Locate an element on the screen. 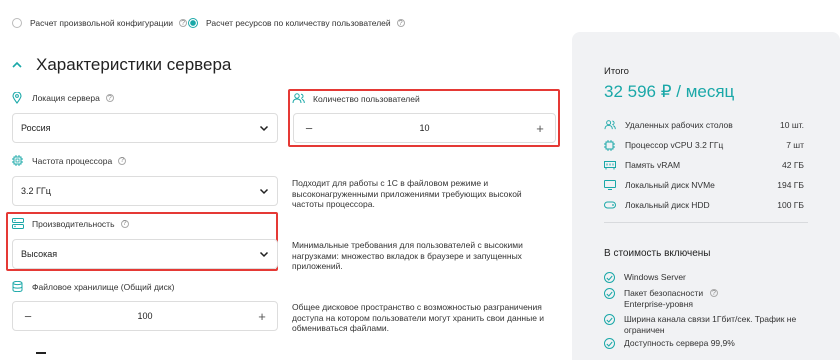 The width and height of the screenshot is (840, 360). performance-label: Производительность is located at coordinates (73, 223).